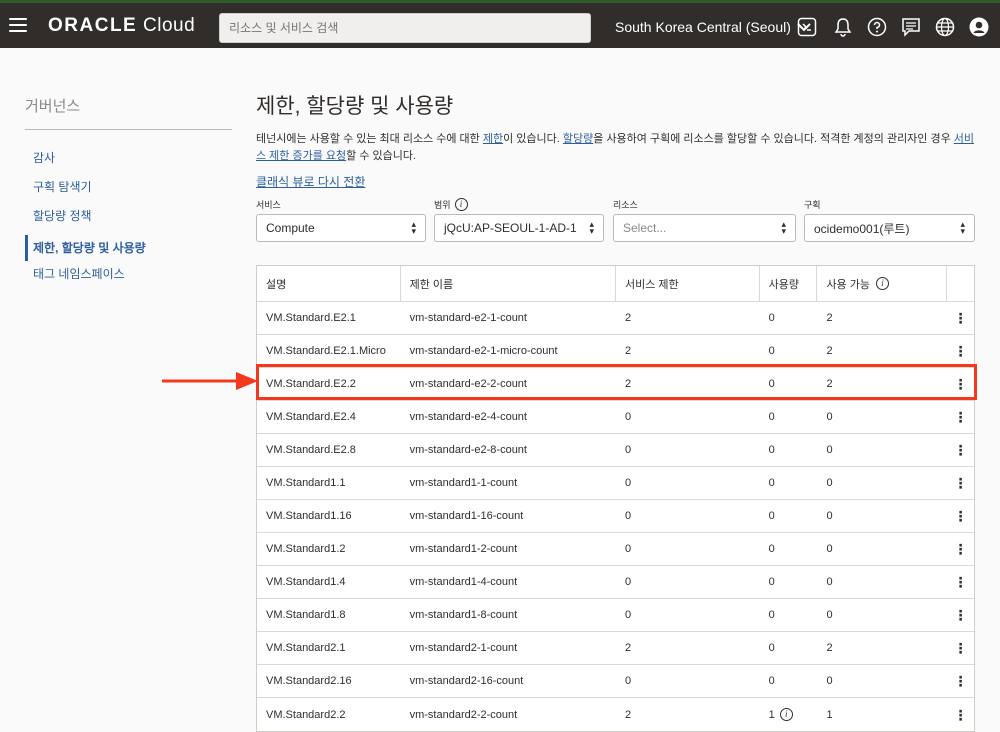 Image resolution: width=1000 pixels, height=732 pixels. What do you see at coordinates (483, 351) in the screenshot?
I see `cell-limit-name: vm-standard-e2-1-micro-count` at bounding box center [483, 351].